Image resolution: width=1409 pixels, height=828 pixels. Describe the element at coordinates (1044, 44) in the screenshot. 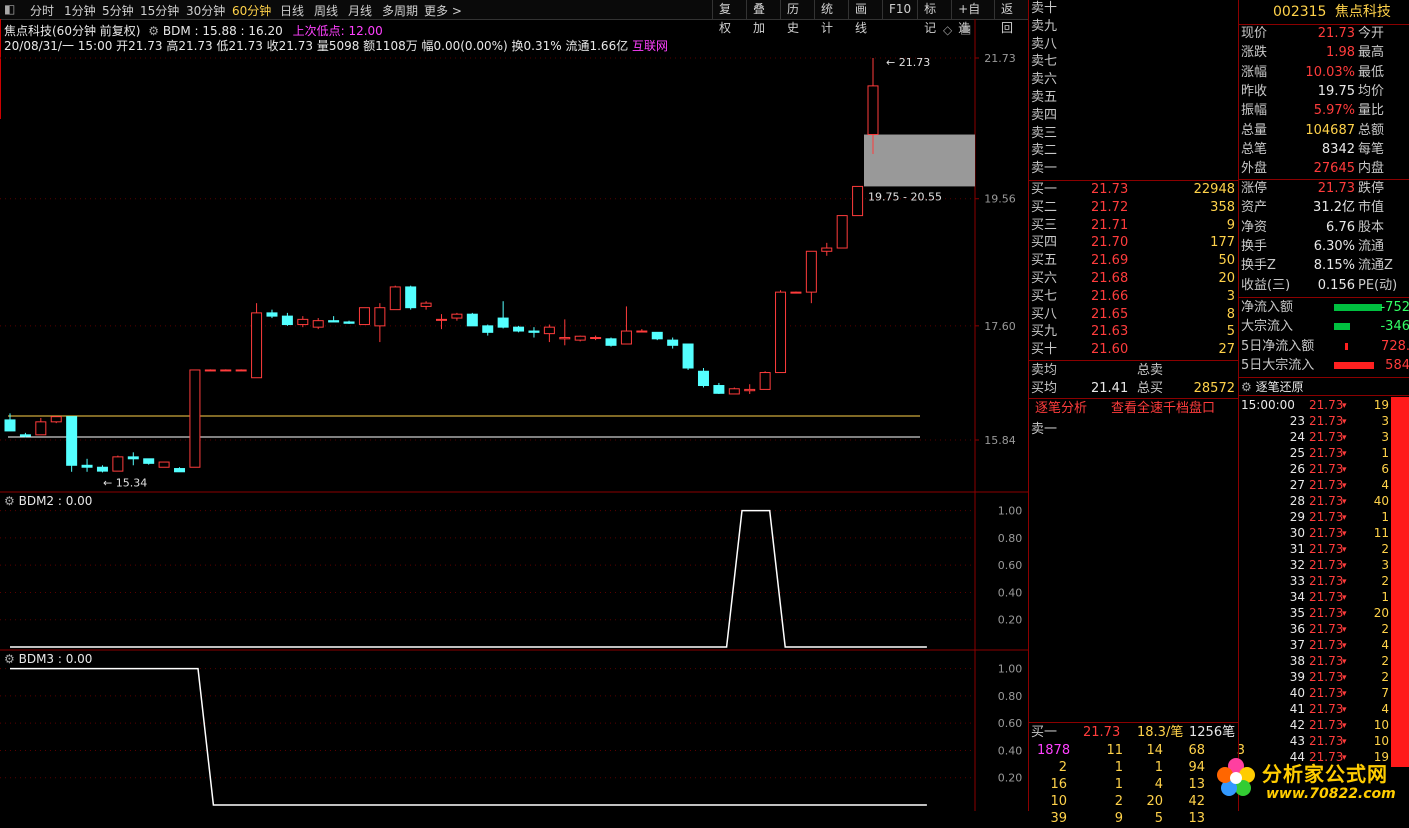

I see `sell-level-label: 卖八` at that location.